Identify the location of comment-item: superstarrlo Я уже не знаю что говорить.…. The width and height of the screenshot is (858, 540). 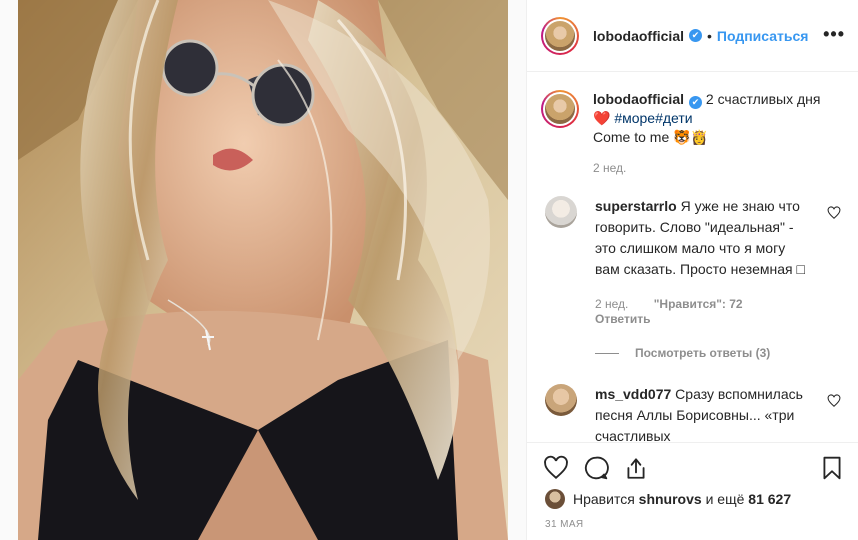
(700, 238).